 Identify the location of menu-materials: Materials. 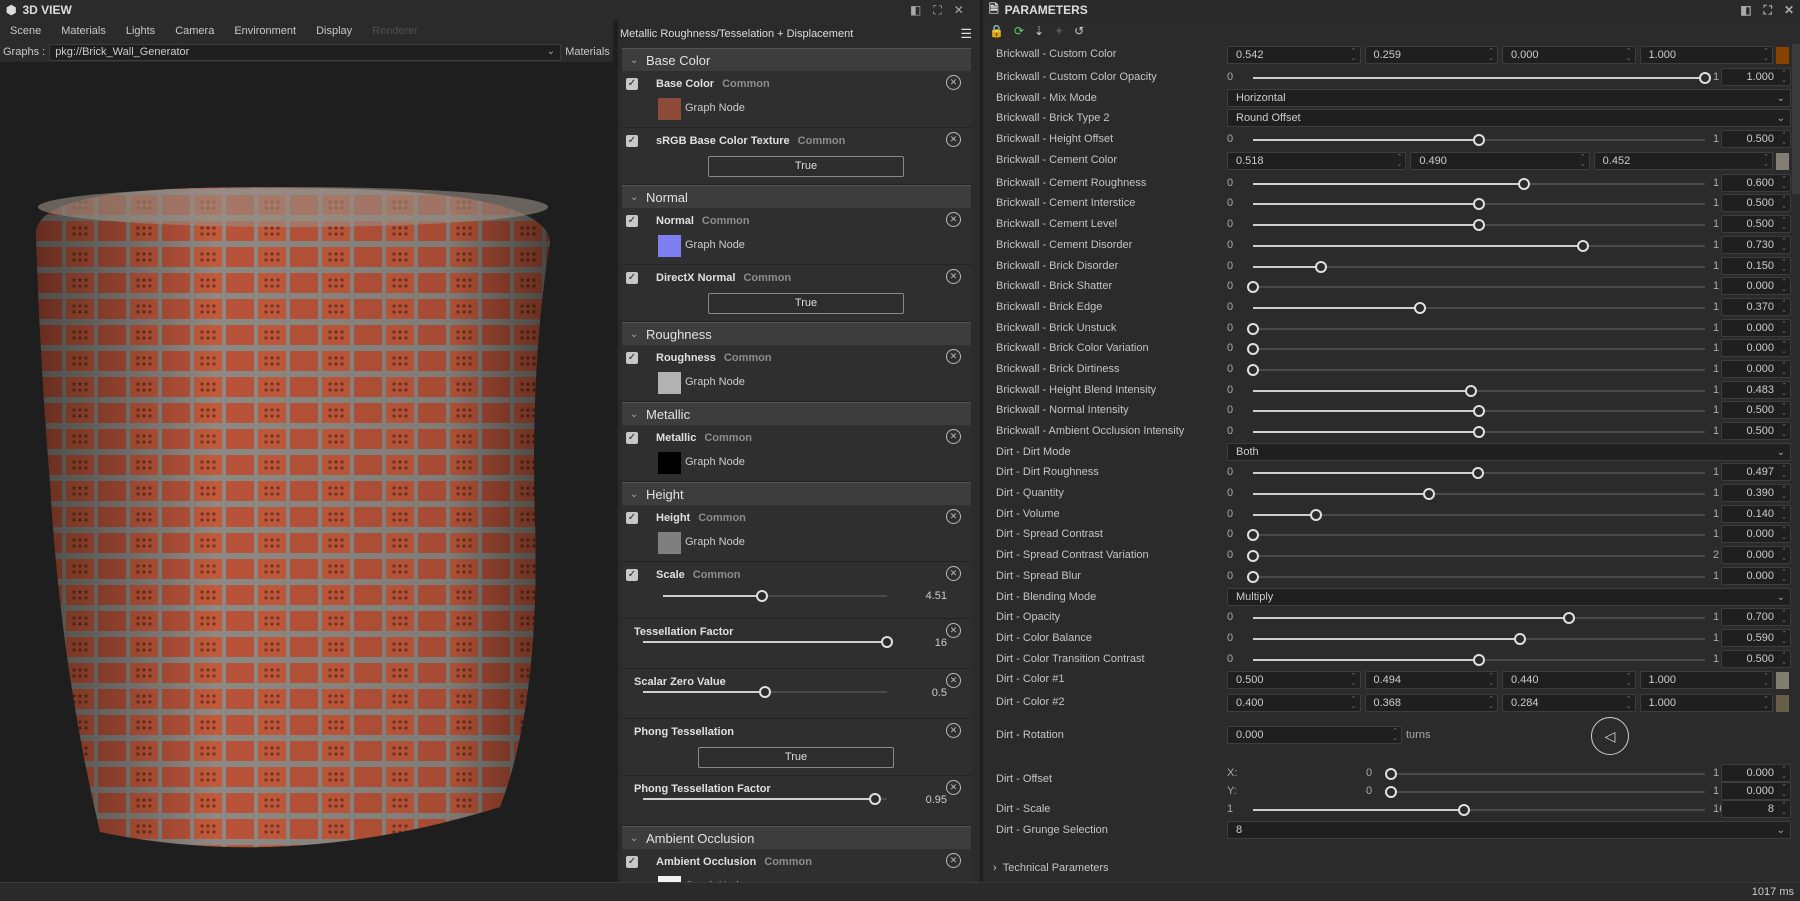
(83, 31).